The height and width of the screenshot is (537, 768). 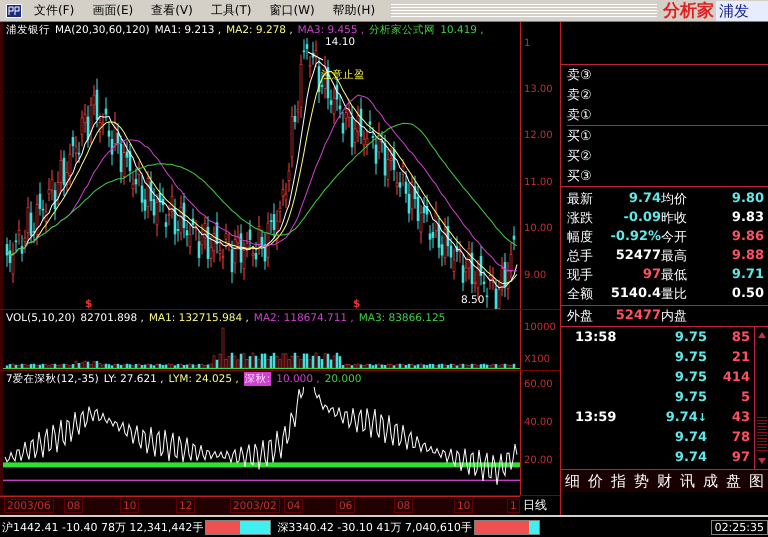 What do you see at coordinates (41, 318) in the screenshot?
I see `legend-text: VOL(5,10,20)` at bounding box center [41, 318].